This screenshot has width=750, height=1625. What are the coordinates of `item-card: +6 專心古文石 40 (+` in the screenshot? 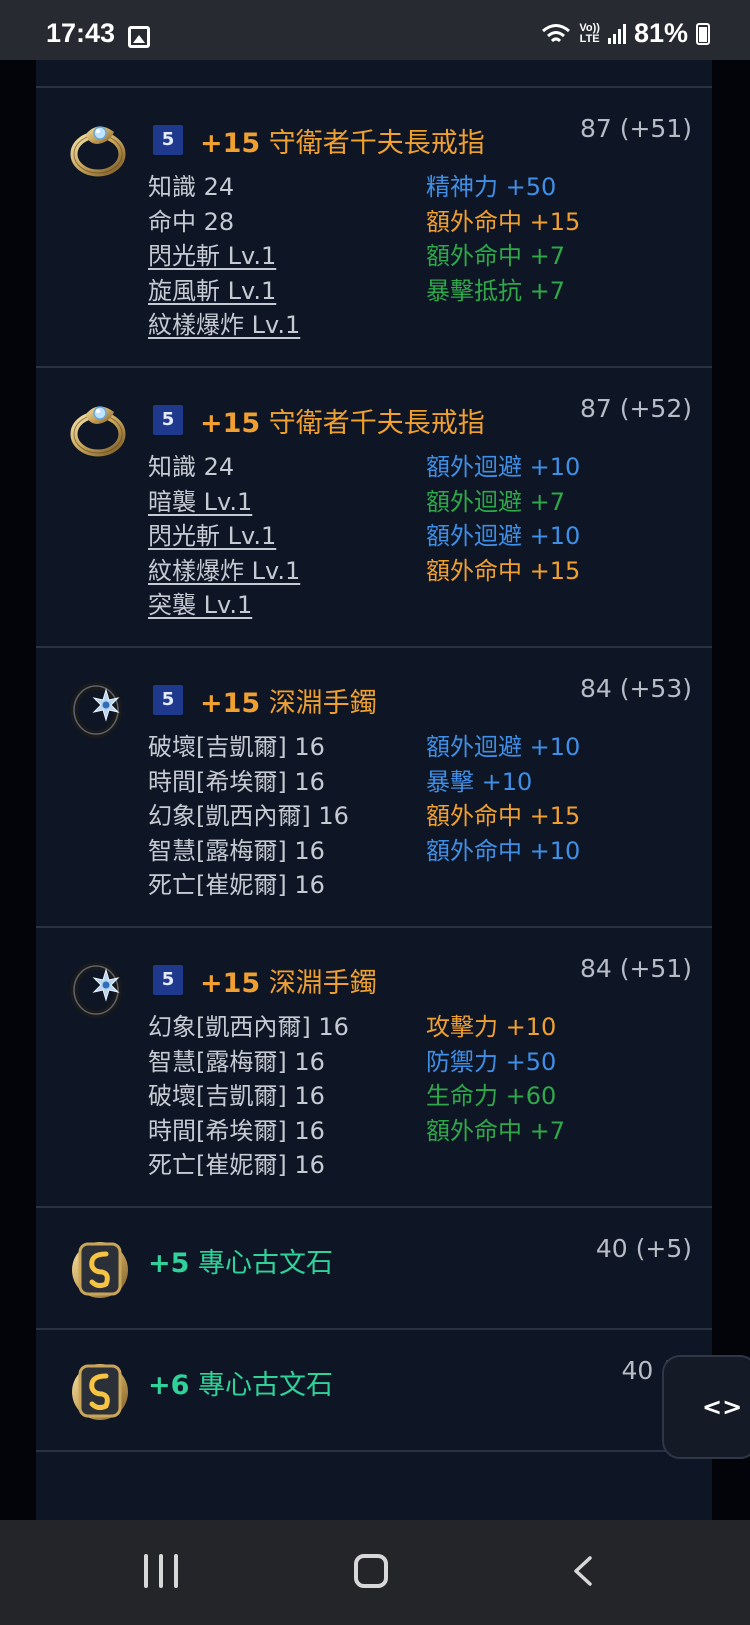 It's located at (374, 1391).